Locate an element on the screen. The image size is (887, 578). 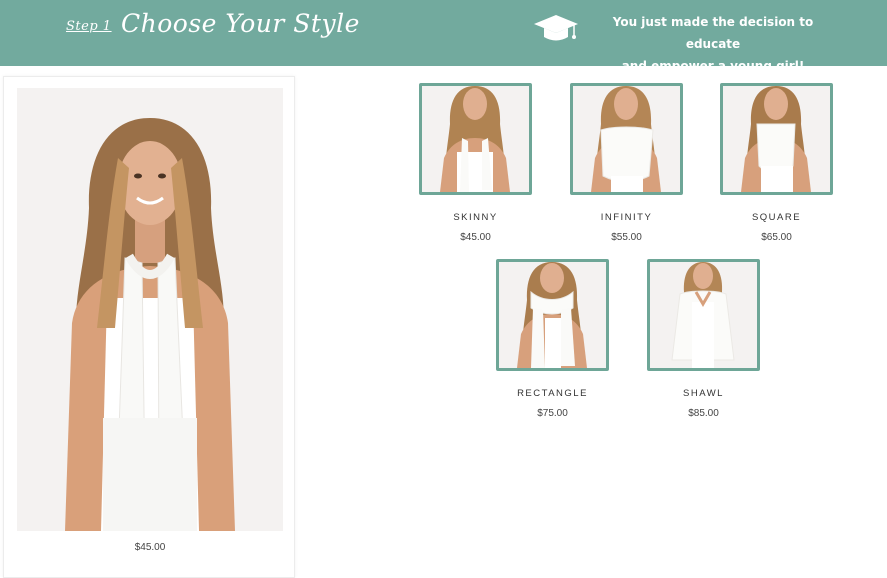
style-option-price: $55.00 is located at coordinates (626, 237).